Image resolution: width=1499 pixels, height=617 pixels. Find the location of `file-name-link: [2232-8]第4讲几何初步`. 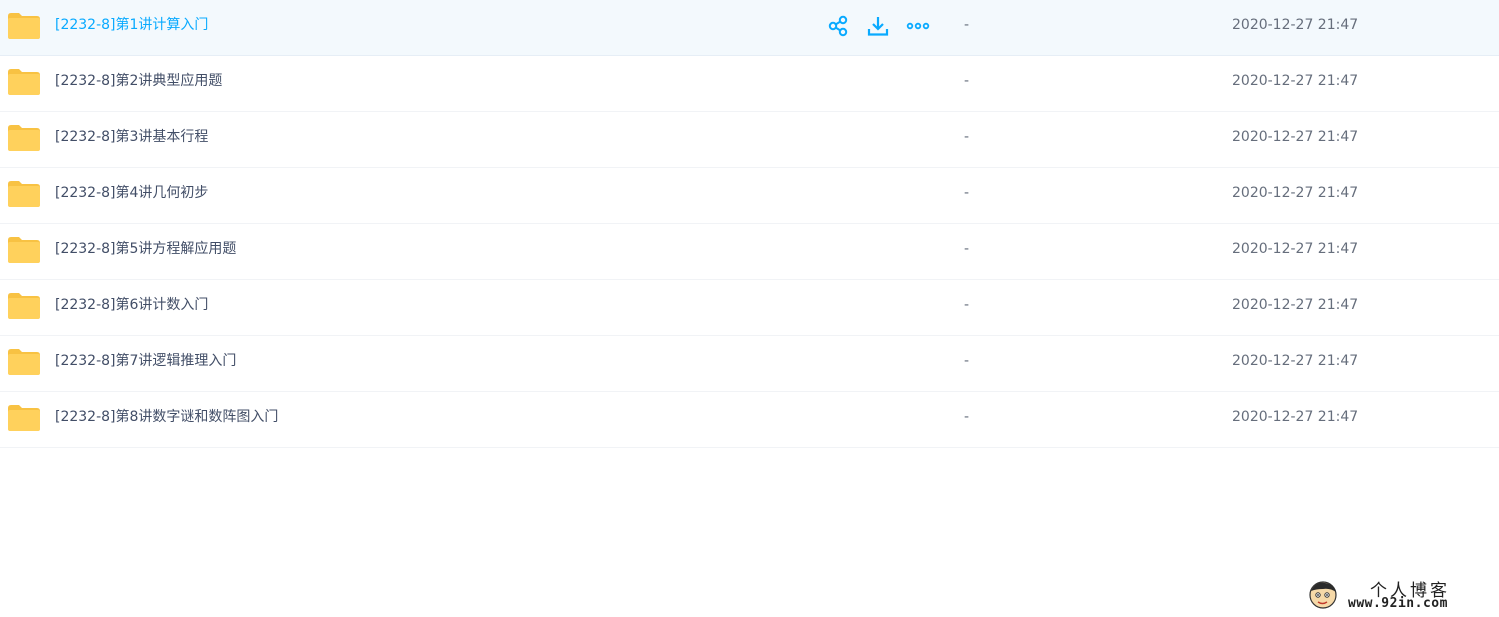

file-name-link: [2232-8]第4讲几何初步 is located at coordinates (131, 193).